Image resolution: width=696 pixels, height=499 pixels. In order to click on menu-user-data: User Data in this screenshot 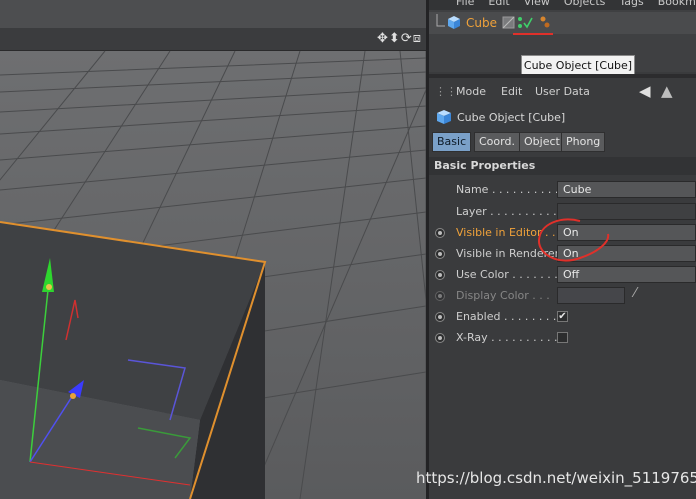, I will do `click(562, 91)`.